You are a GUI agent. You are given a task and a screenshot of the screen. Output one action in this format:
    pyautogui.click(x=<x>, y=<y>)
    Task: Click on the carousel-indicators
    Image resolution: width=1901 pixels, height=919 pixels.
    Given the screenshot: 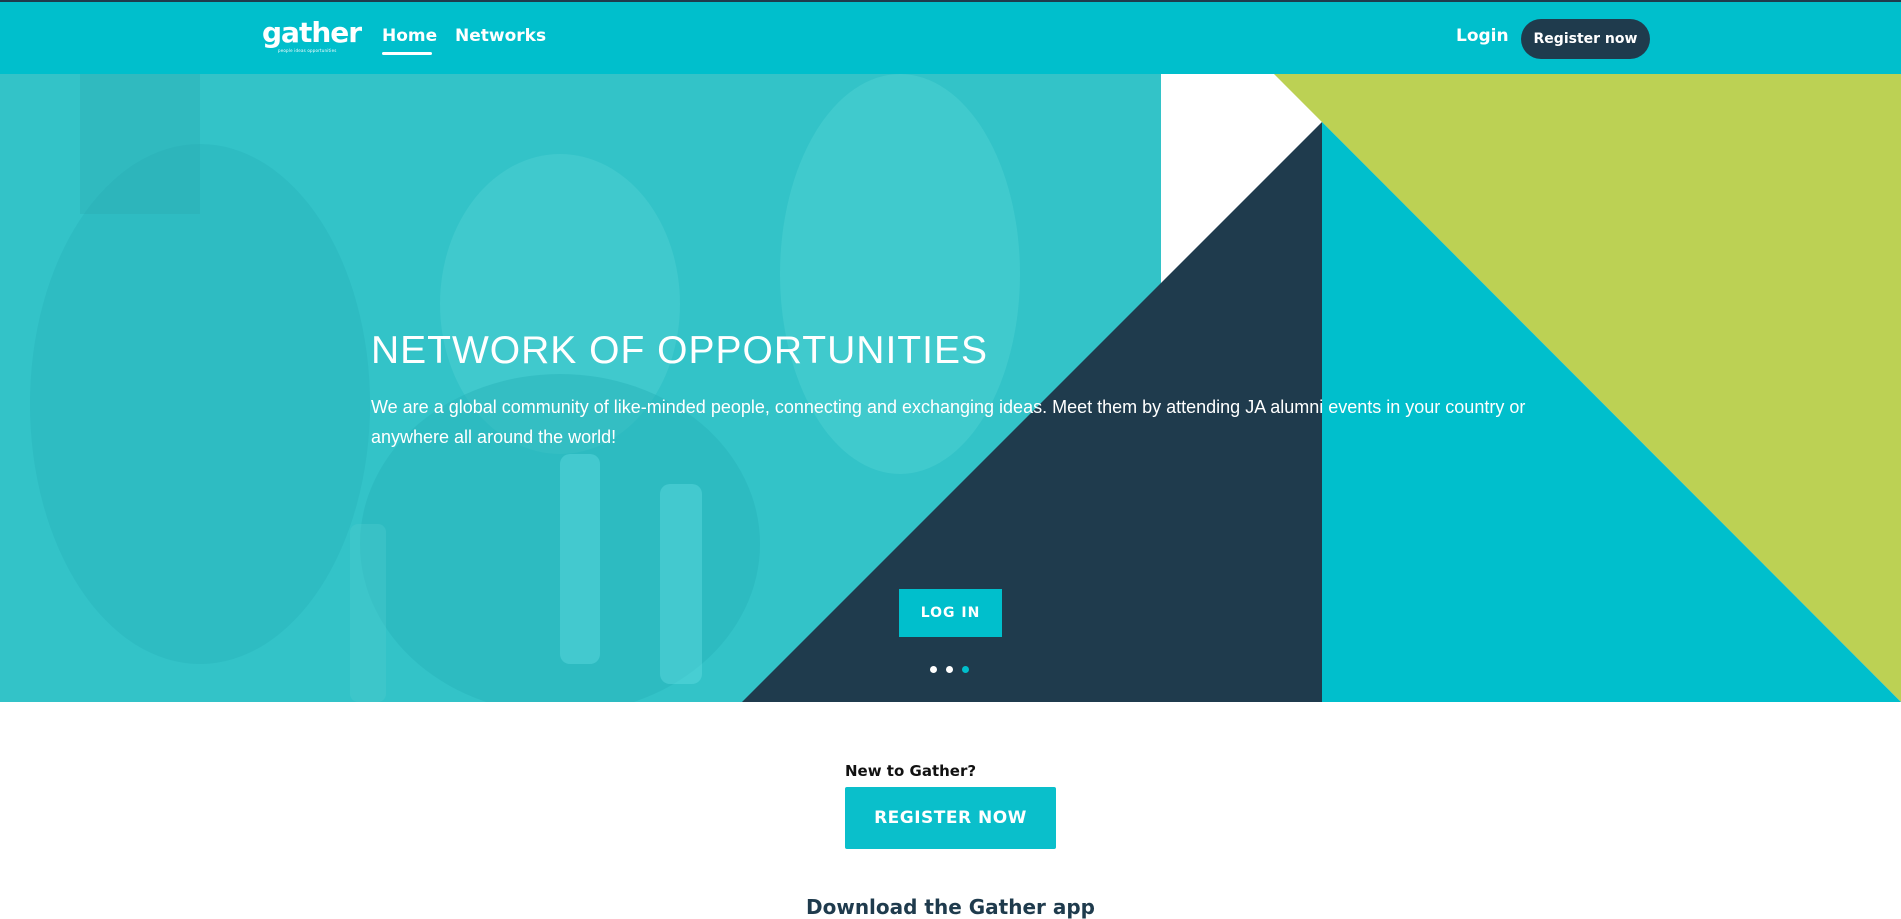 What is the action you would take?
    pyautogui.click(x=950, y=670)
    